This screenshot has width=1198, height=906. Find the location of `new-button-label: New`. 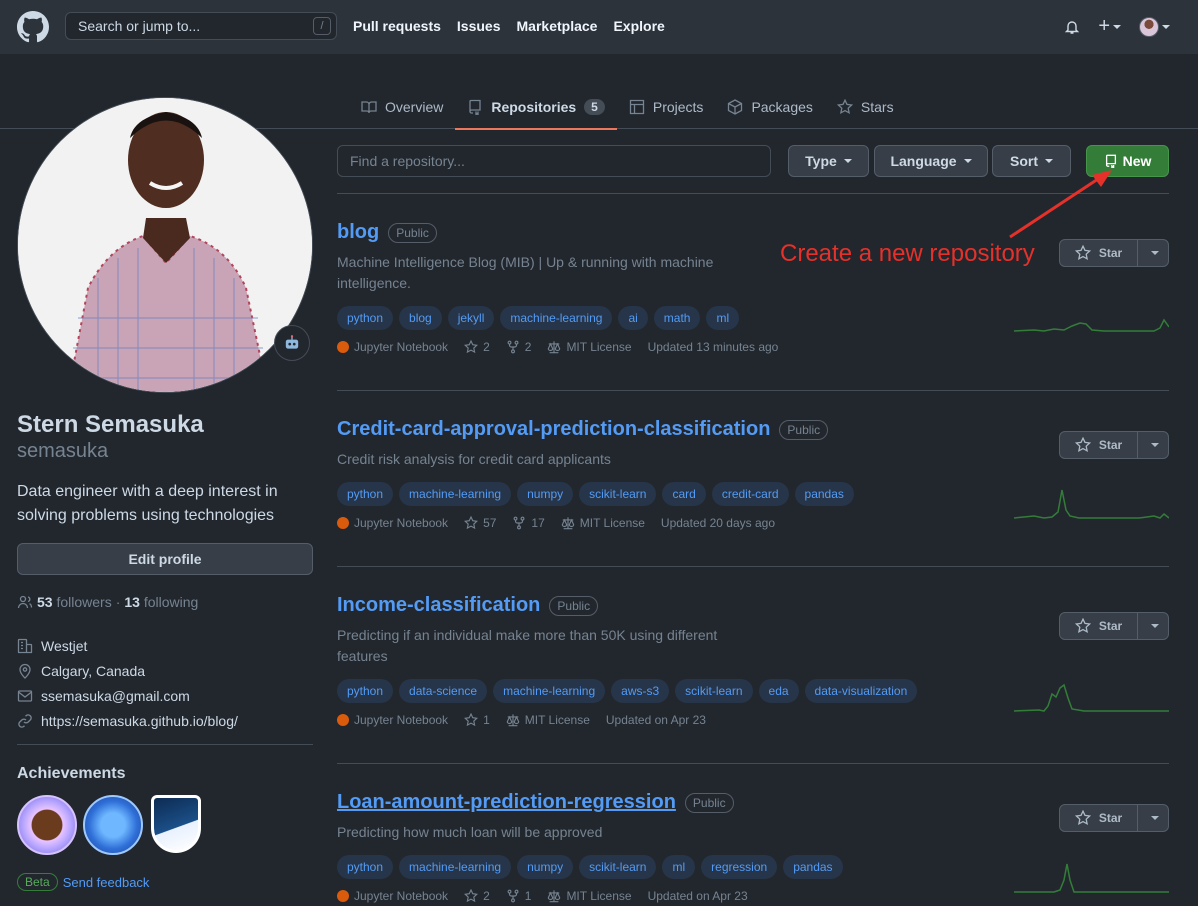

new-button-label: New is located at coordinates (1137, 161).